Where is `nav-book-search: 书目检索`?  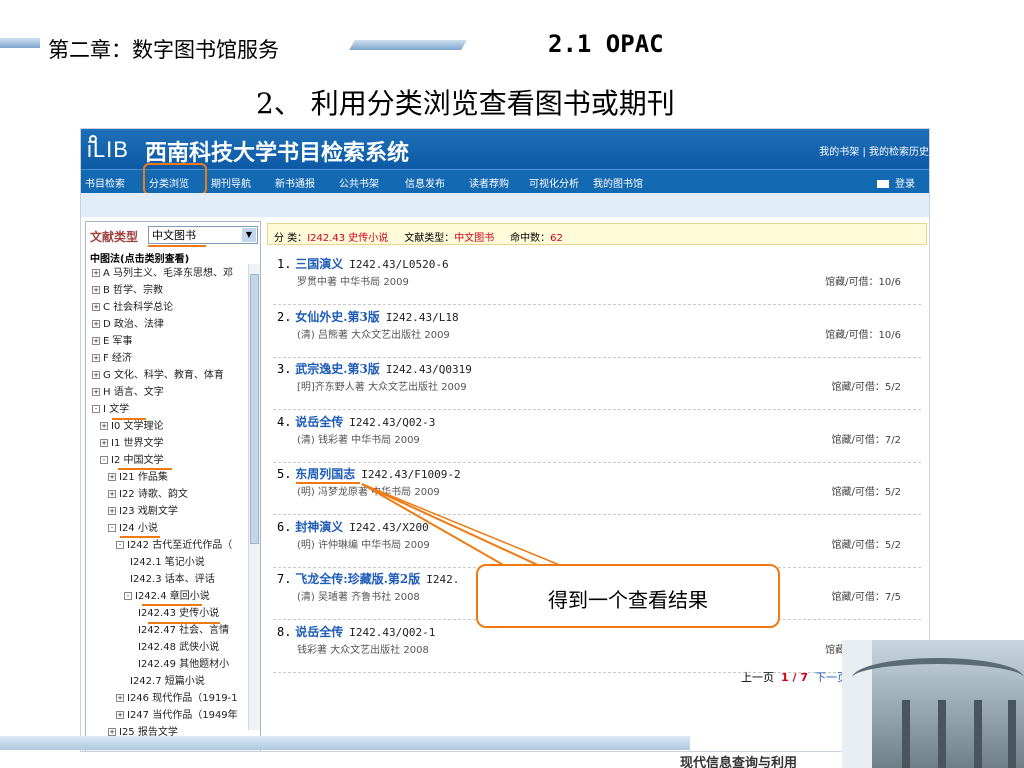 nav-book-search: 书目检索 is located at coordinates (105, 182).